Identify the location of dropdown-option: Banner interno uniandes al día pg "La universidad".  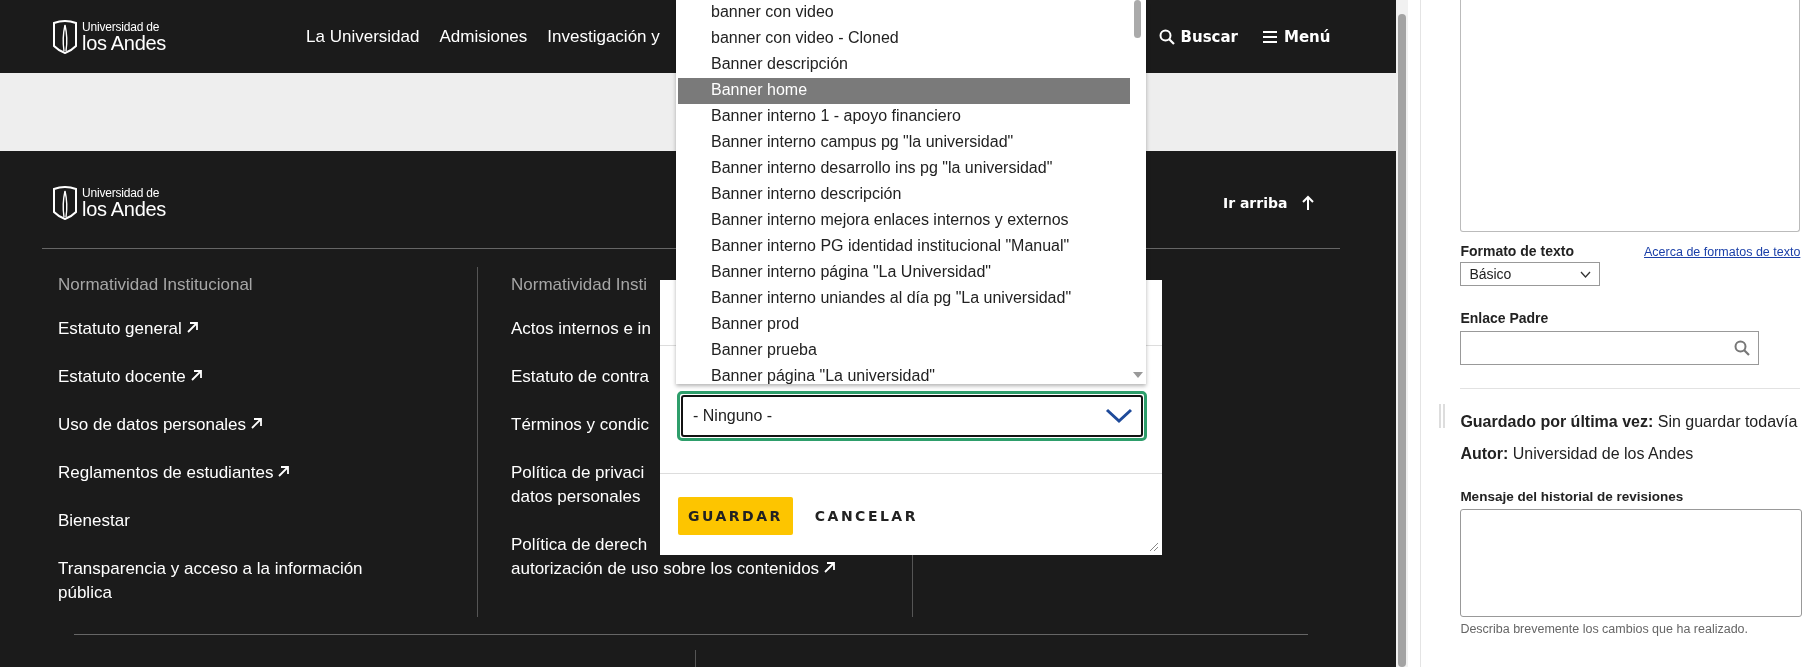
(904, 299).